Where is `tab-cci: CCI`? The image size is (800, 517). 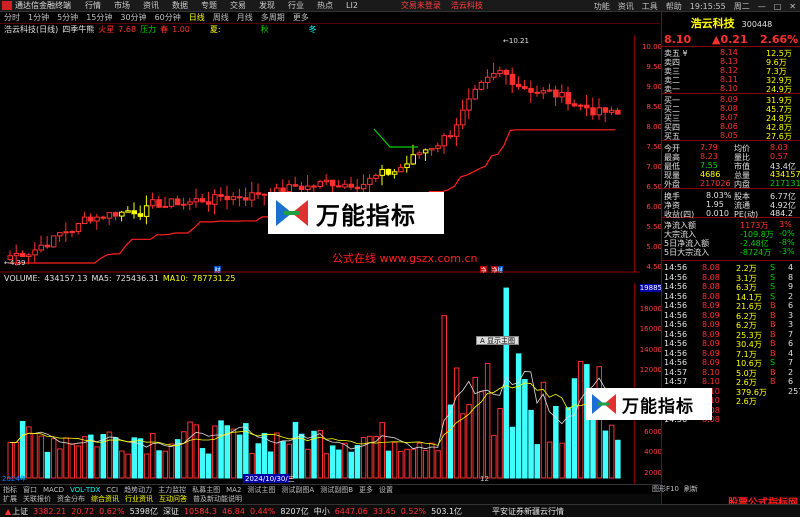
tab-cci: CCI is located at coordinates (112, 490).